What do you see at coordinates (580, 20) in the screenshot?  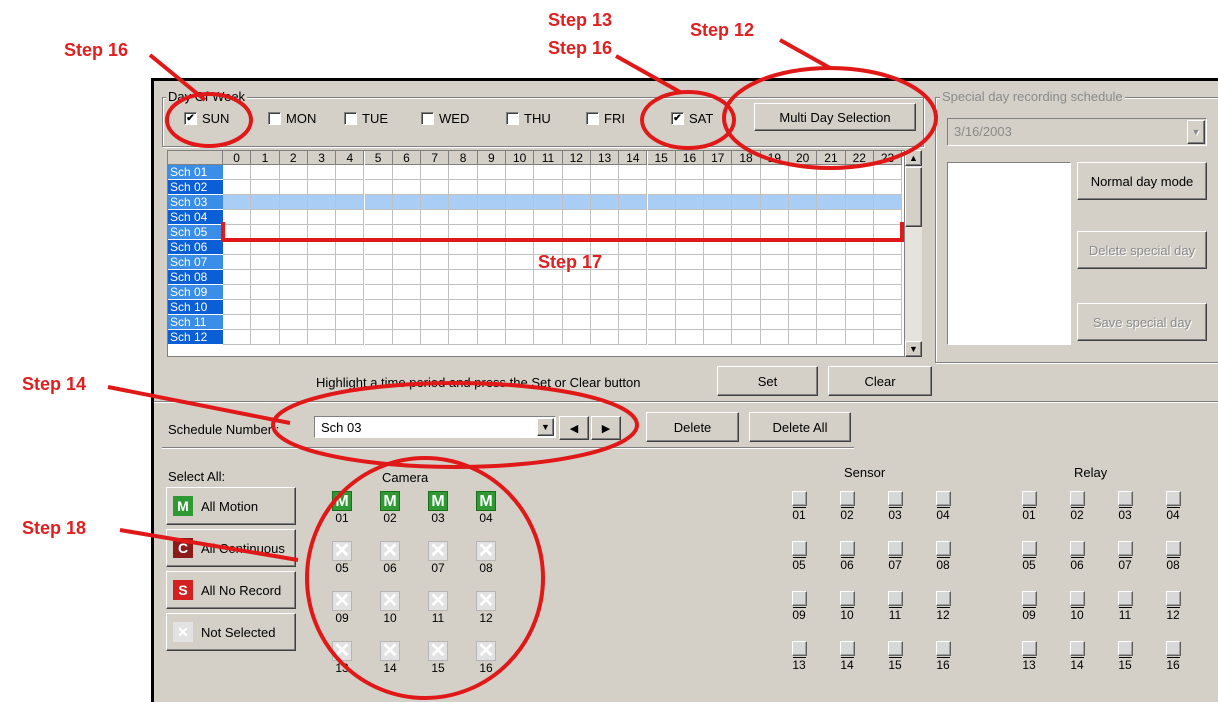 I see `step13-label: Step 13` at bounding box center [580, 20].